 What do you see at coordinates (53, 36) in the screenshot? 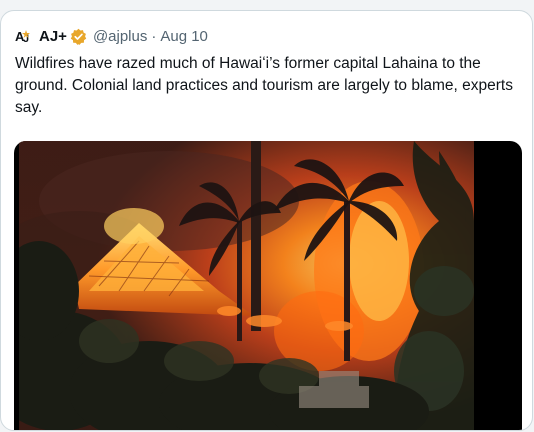
I see `author-display-name: AJ+` at bounding box center [53, 36].